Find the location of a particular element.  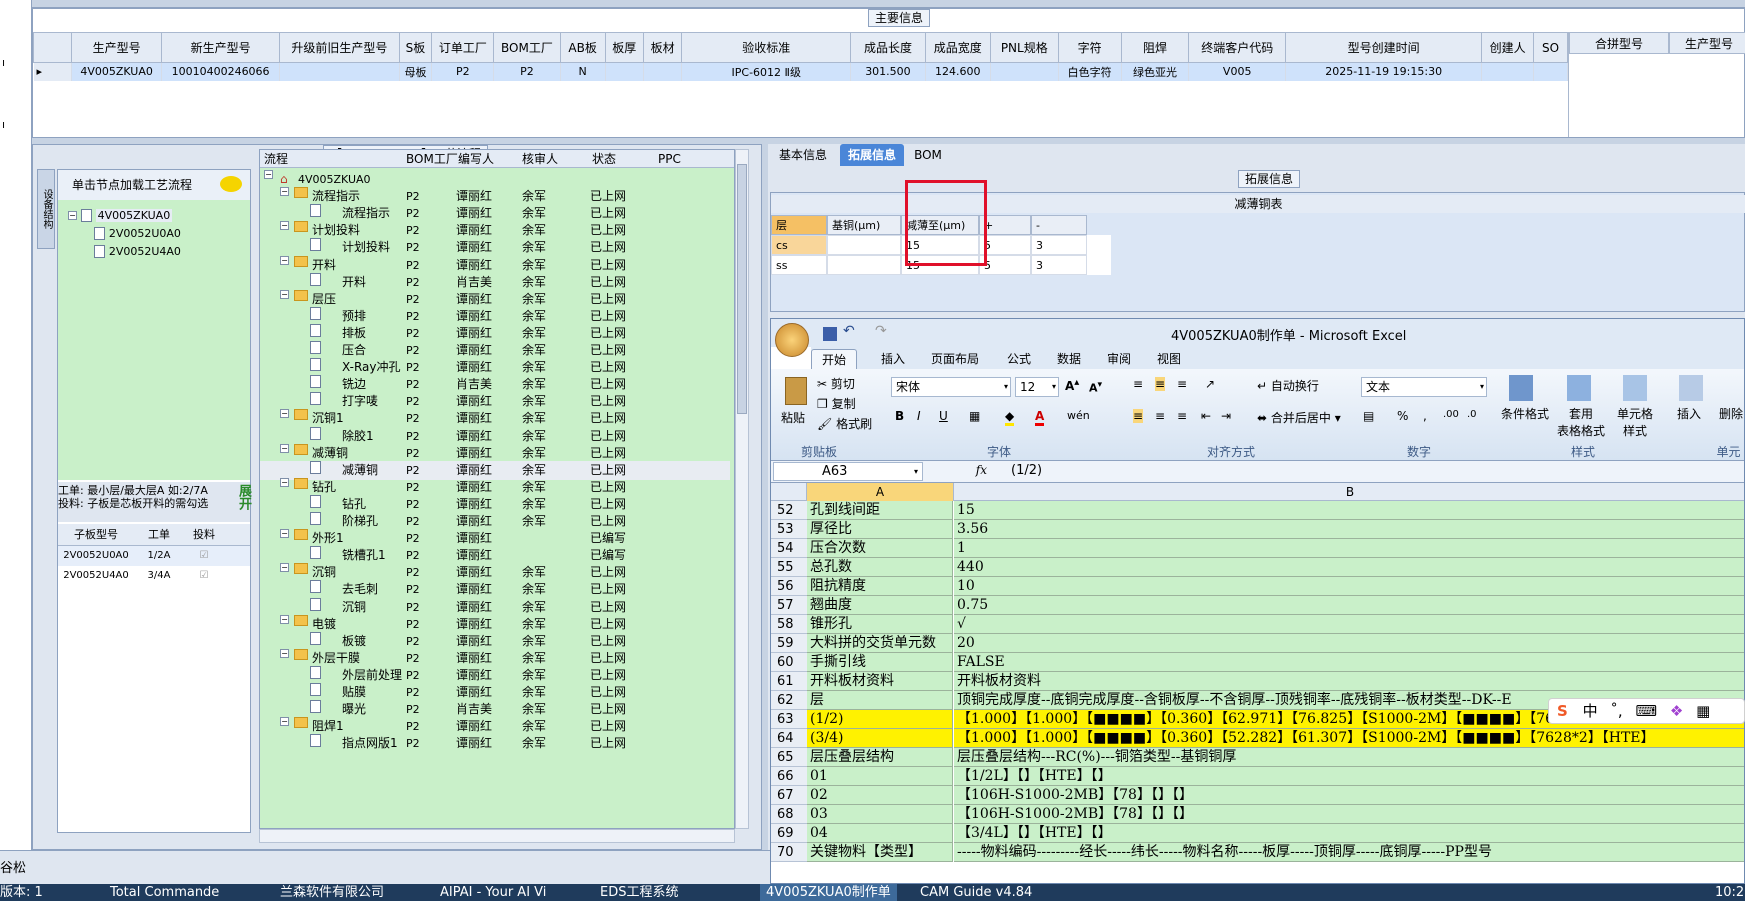

font-color-icon: A is located at coordinates (1040, 417).